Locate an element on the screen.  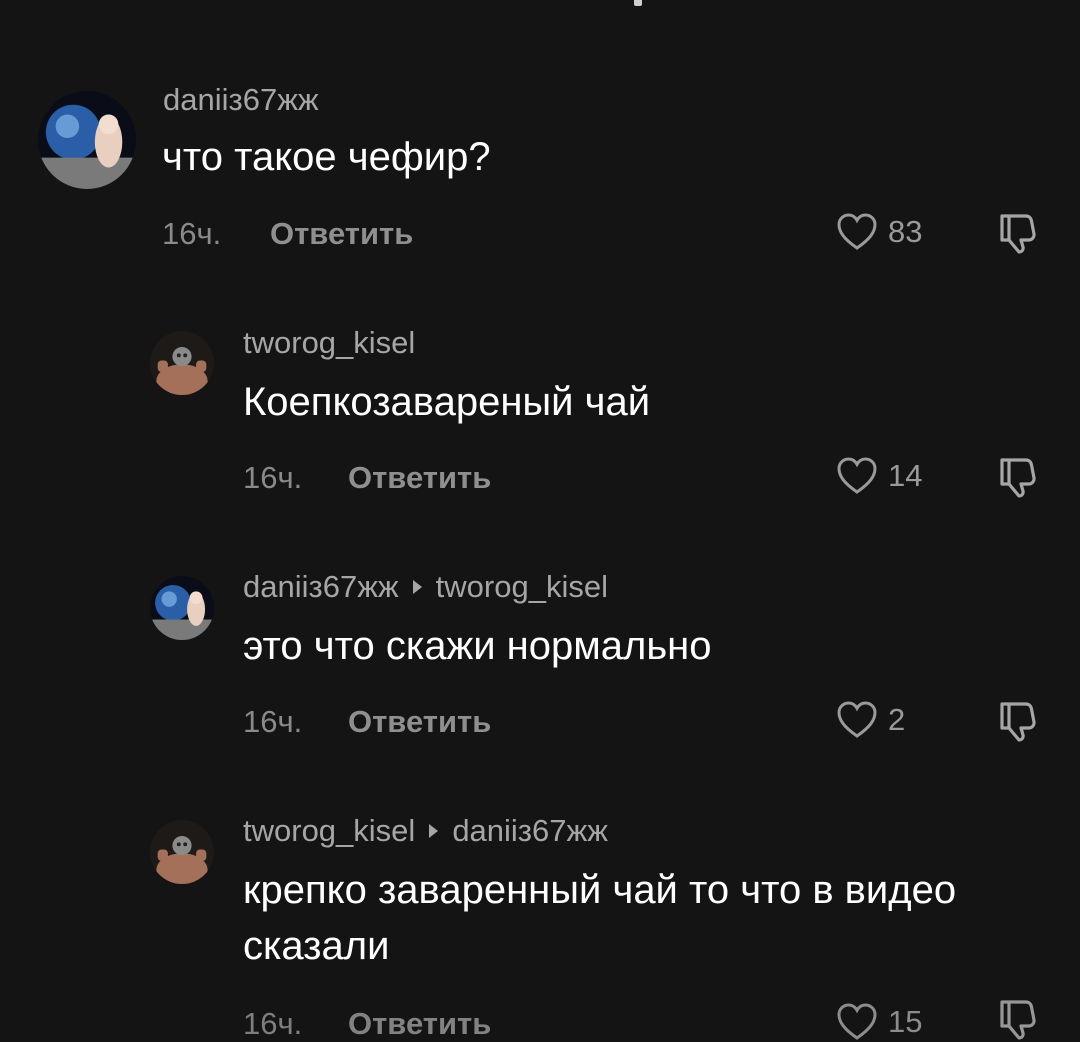
like-count: 14 is located at coordinates (905, 475).